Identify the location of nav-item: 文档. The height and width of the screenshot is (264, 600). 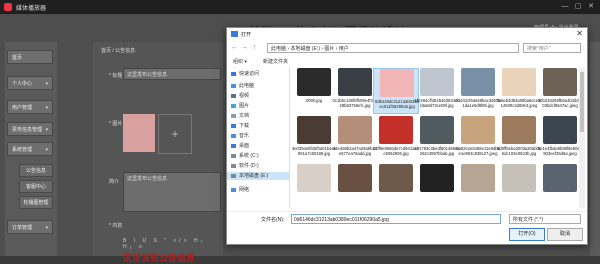
(258, 116).